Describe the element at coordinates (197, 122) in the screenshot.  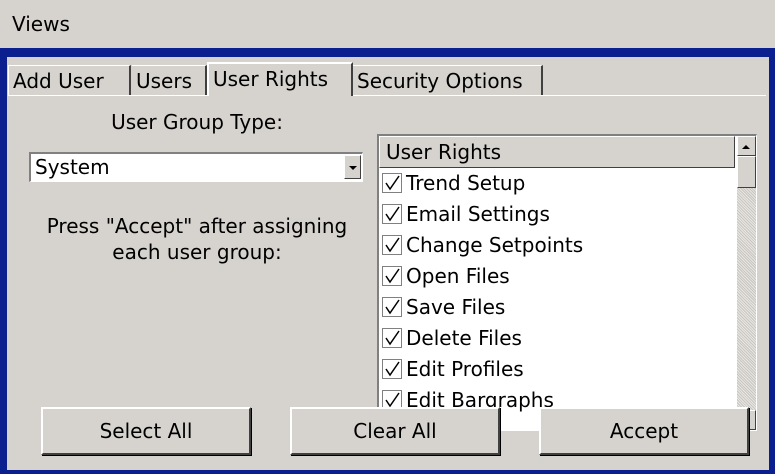
I see `user-group-type-label: User Group Type:` at that location.